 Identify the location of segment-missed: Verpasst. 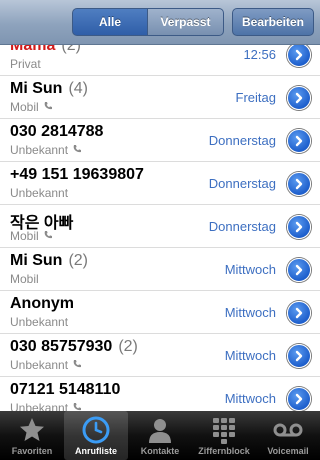
(186, 22).